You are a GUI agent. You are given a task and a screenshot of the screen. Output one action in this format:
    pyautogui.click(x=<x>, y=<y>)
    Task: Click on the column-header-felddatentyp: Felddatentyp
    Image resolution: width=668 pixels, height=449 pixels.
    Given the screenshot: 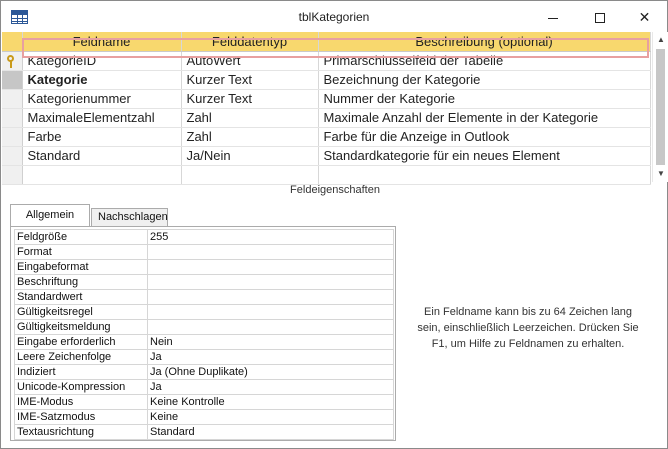 What is the action you would take?
    pyautogui.click(x=250, y=42)
    